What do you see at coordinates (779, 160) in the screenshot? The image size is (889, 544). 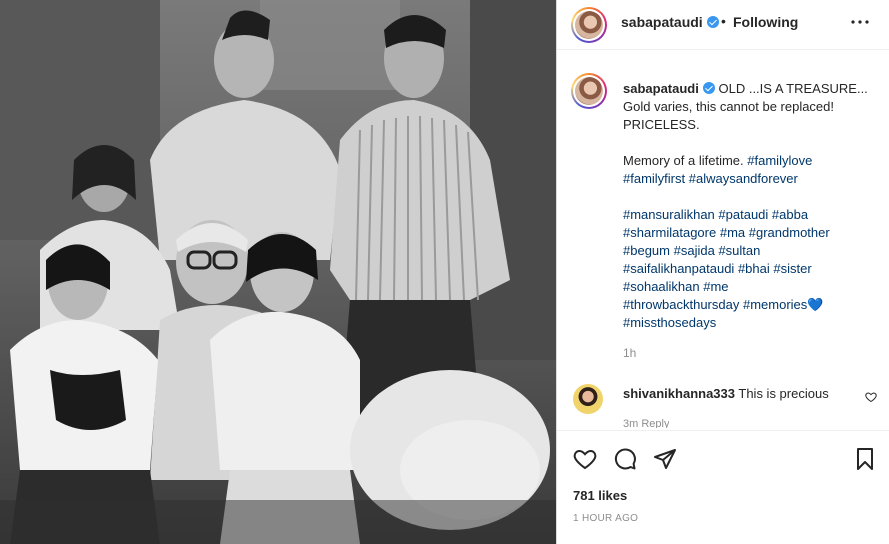 I see `hashtag-link: #familylove` at bounding box center [779, 160].